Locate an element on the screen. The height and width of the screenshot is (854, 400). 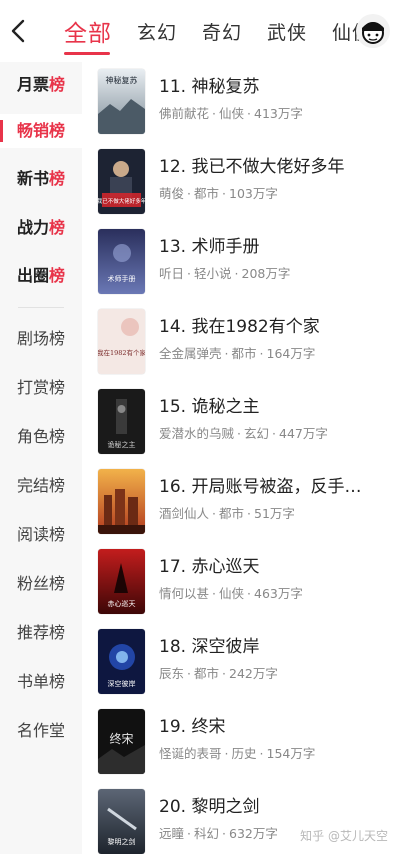
user-avatar-icon is located at coordinates (373, 33).